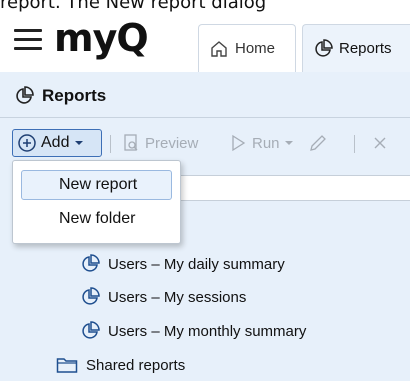 The height and width of the screenshot is (381, 410). I want to click on app-logo: myQ, so click(101, 38).